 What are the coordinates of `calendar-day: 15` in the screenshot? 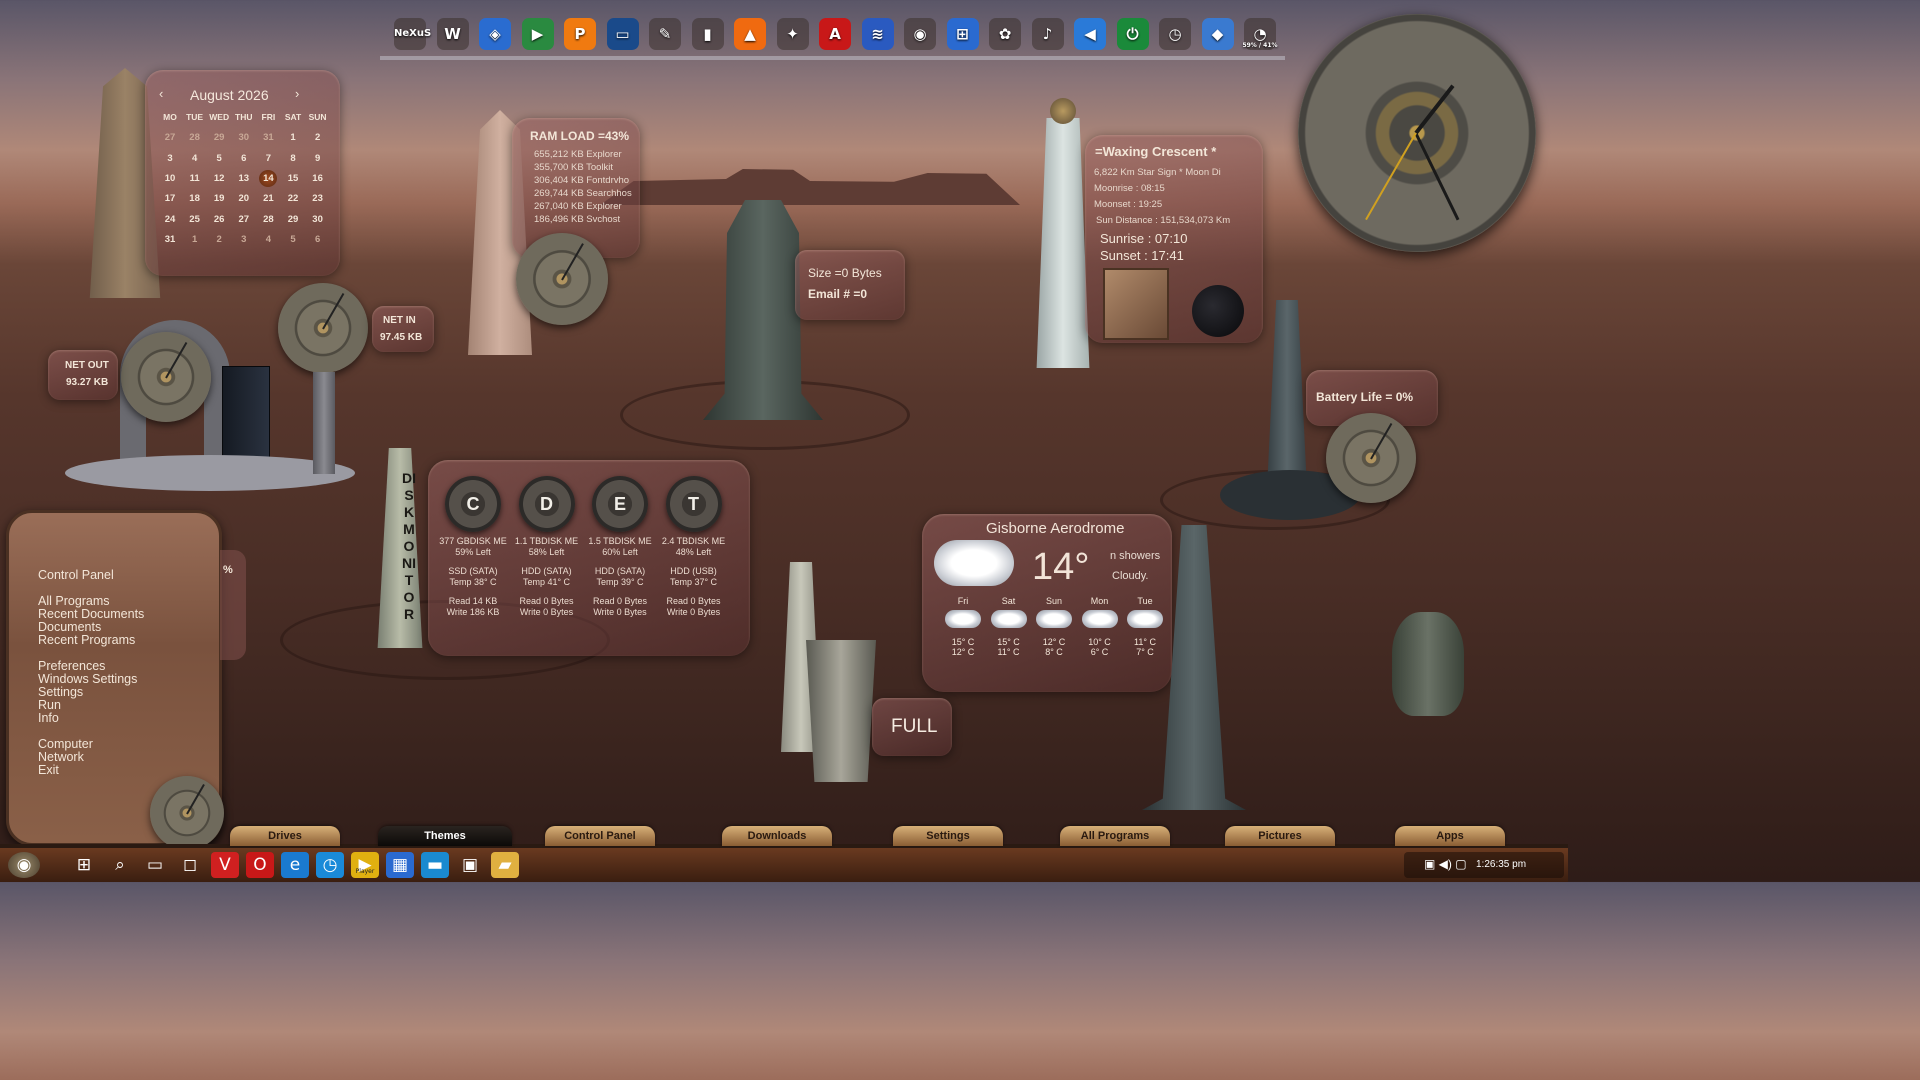 It's located at (293, 178).